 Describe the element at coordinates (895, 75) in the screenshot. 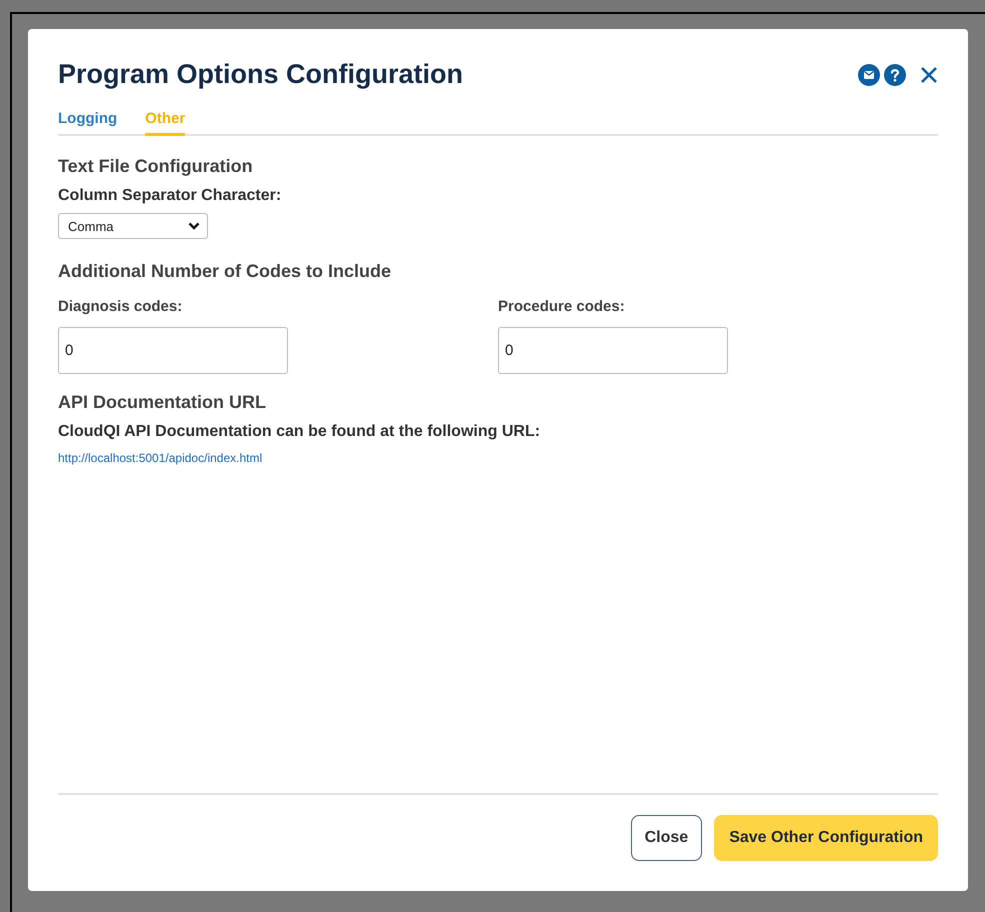

I see `help-icon` at that location.